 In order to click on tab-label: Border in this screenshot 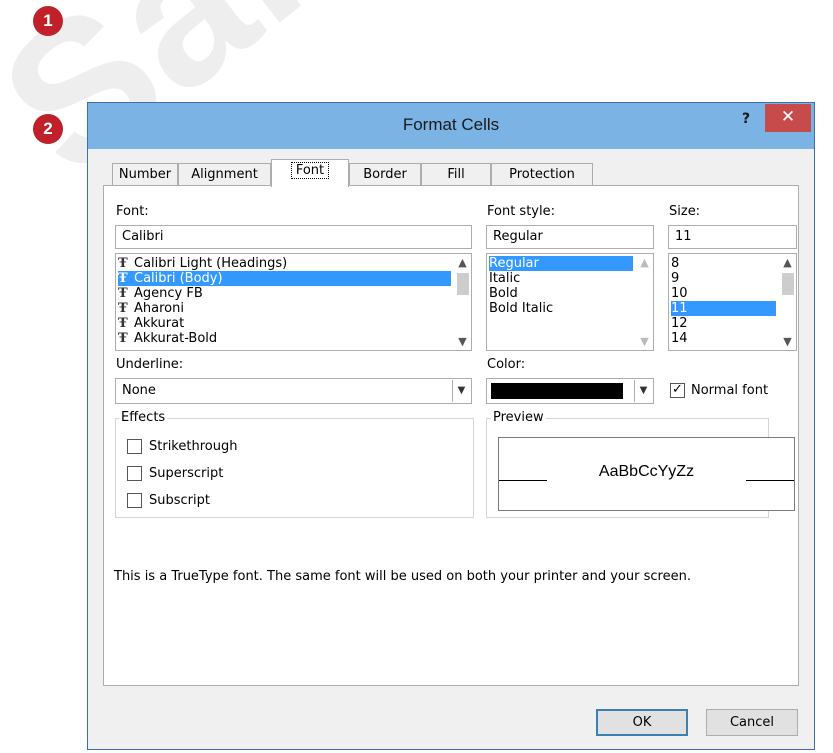, I will do `click(385, 174)`.